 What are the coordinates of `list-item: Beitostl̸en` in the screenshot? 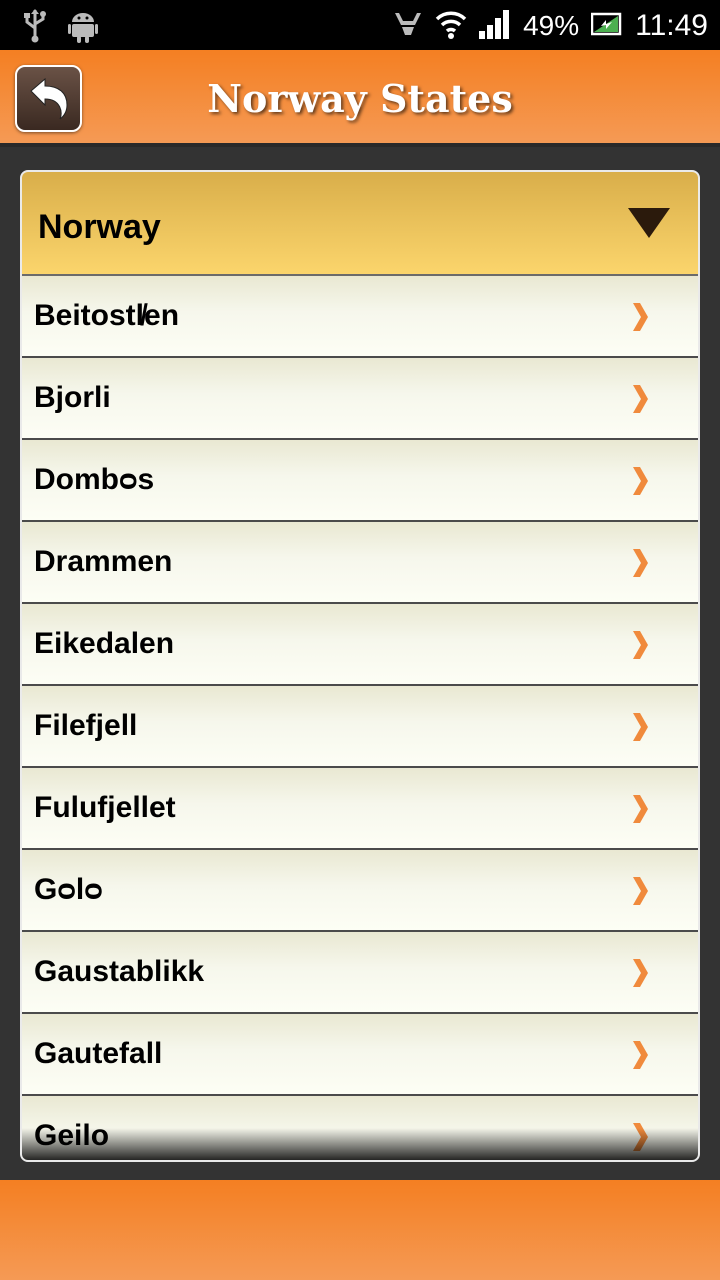 It's located at (360, 317).